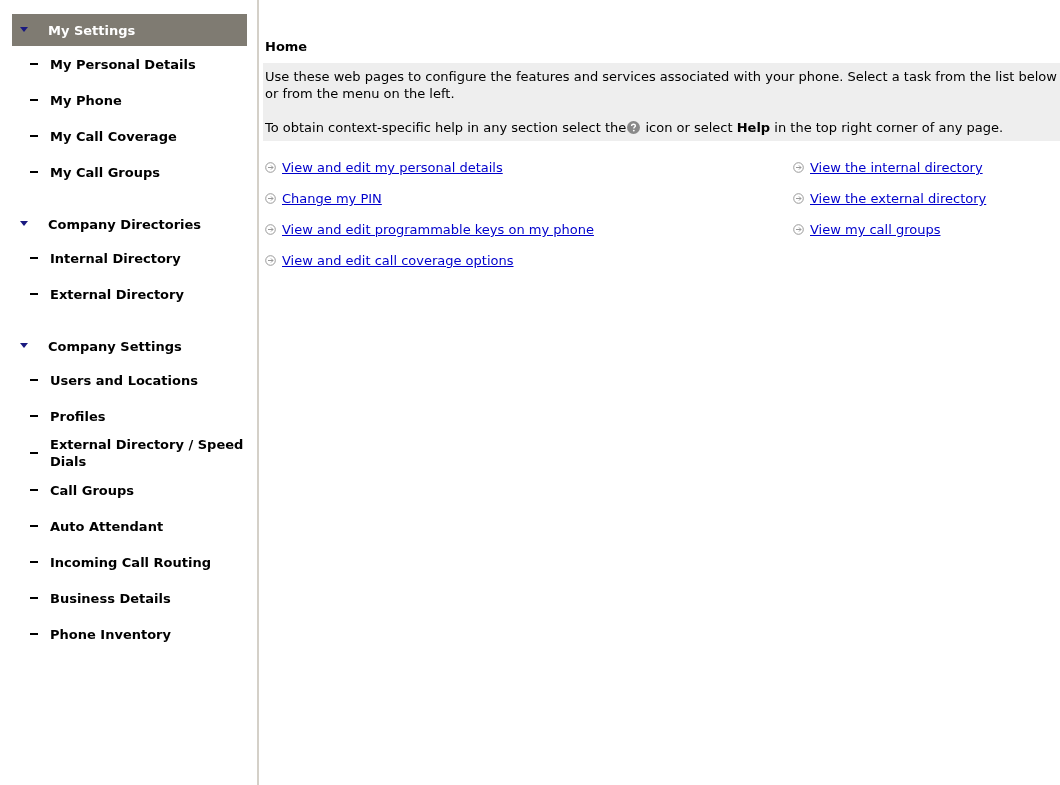 This screenshot has height=785, width=1060. What do you see at coordinates (129, 416) in the screenshot?
I see `sidebar-item: Profiles` at bounding box center [129, 416].